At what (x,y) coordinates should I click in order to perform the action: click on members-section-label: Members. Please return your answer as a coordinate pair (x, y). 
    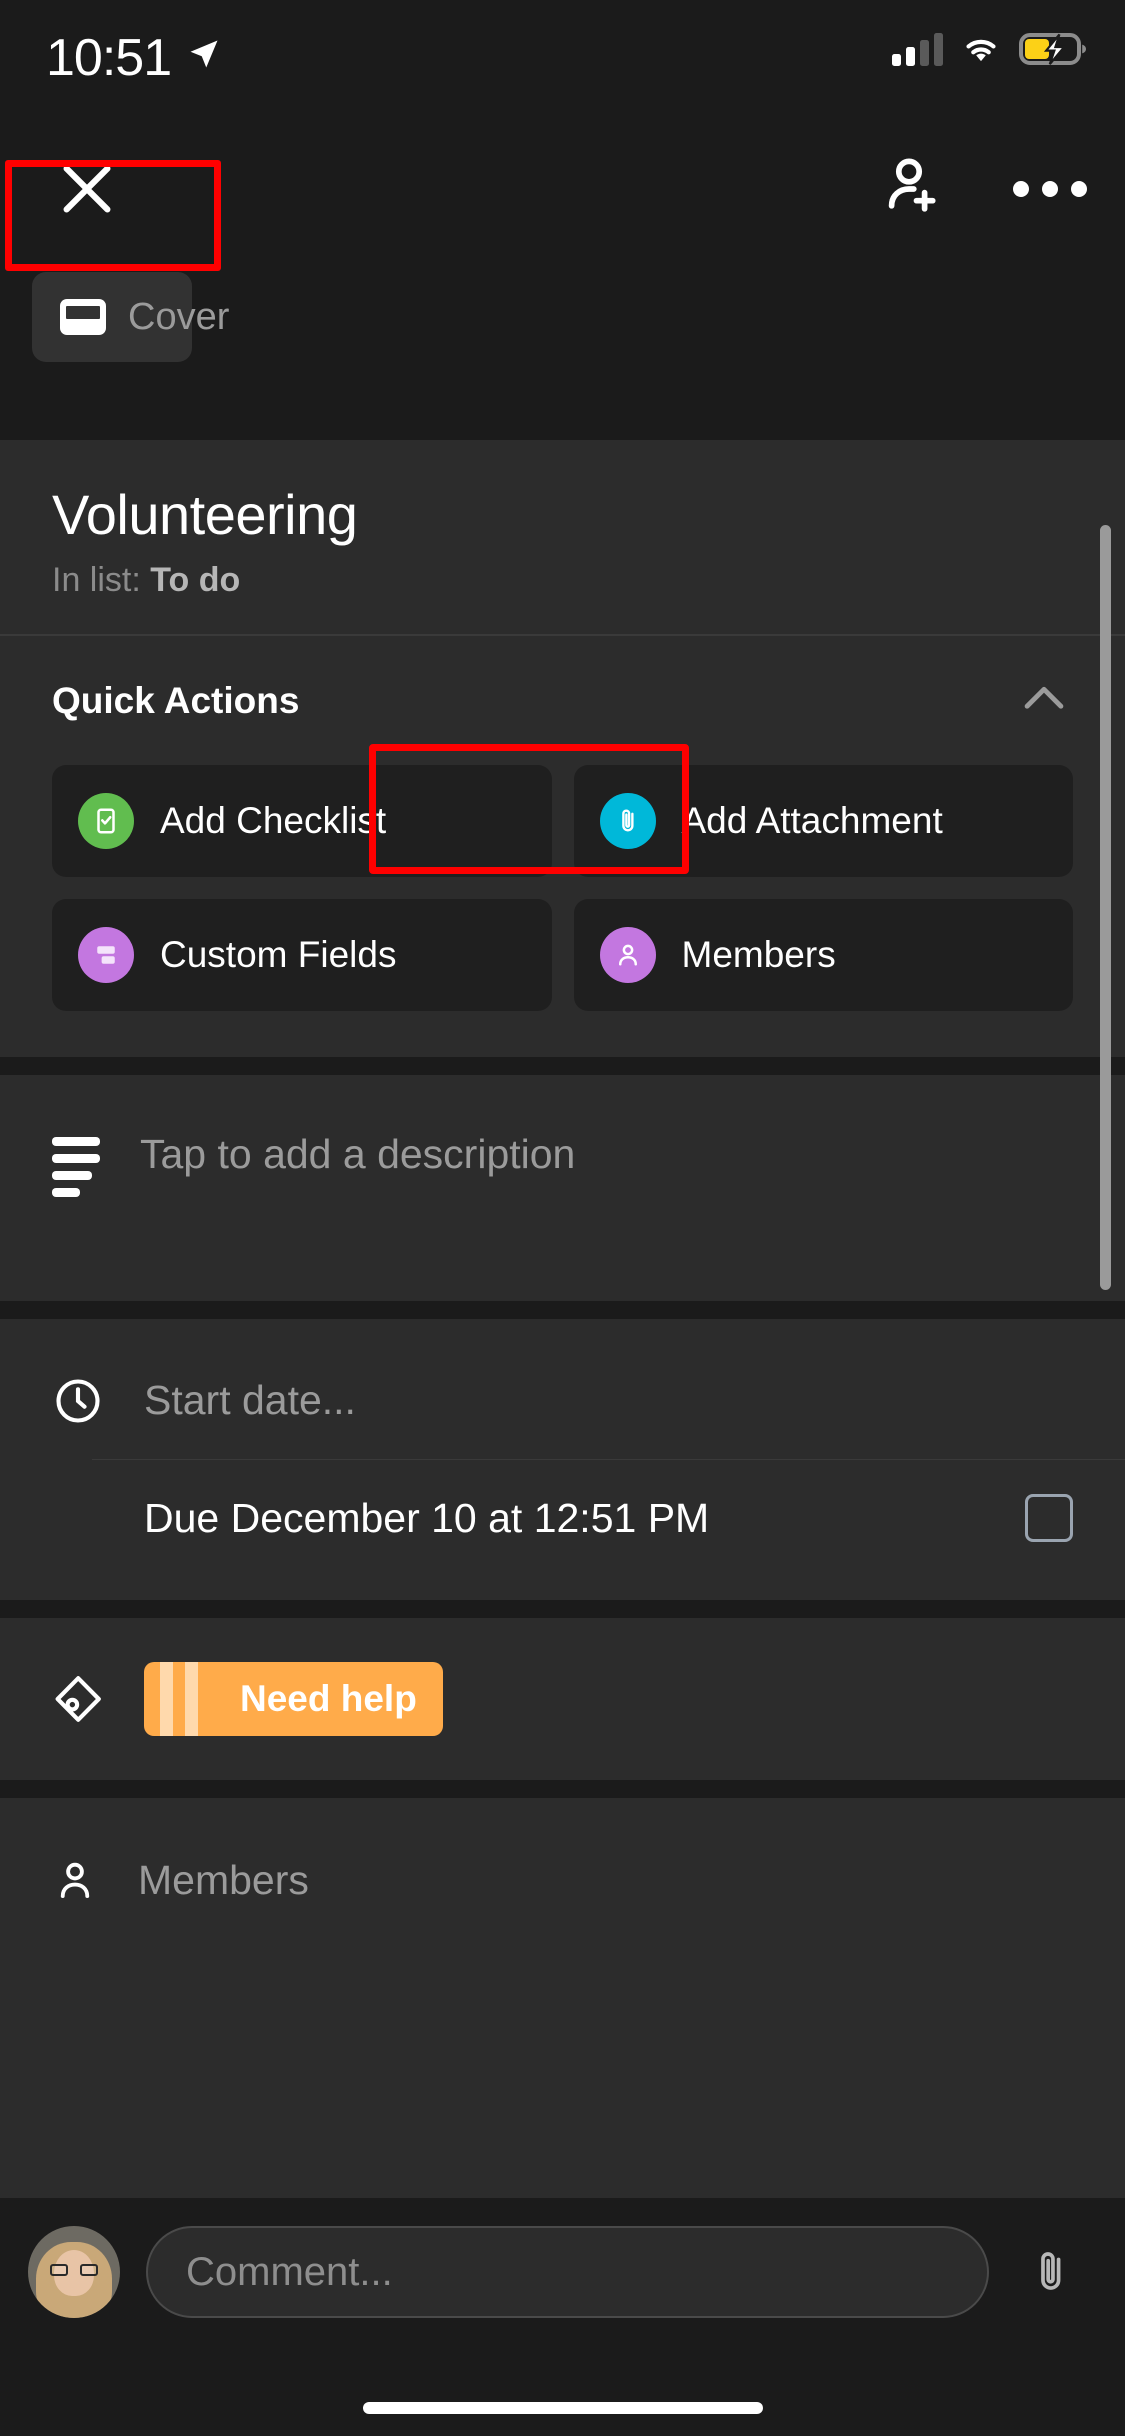
    Looking at the image, I should click on (223, 1879).